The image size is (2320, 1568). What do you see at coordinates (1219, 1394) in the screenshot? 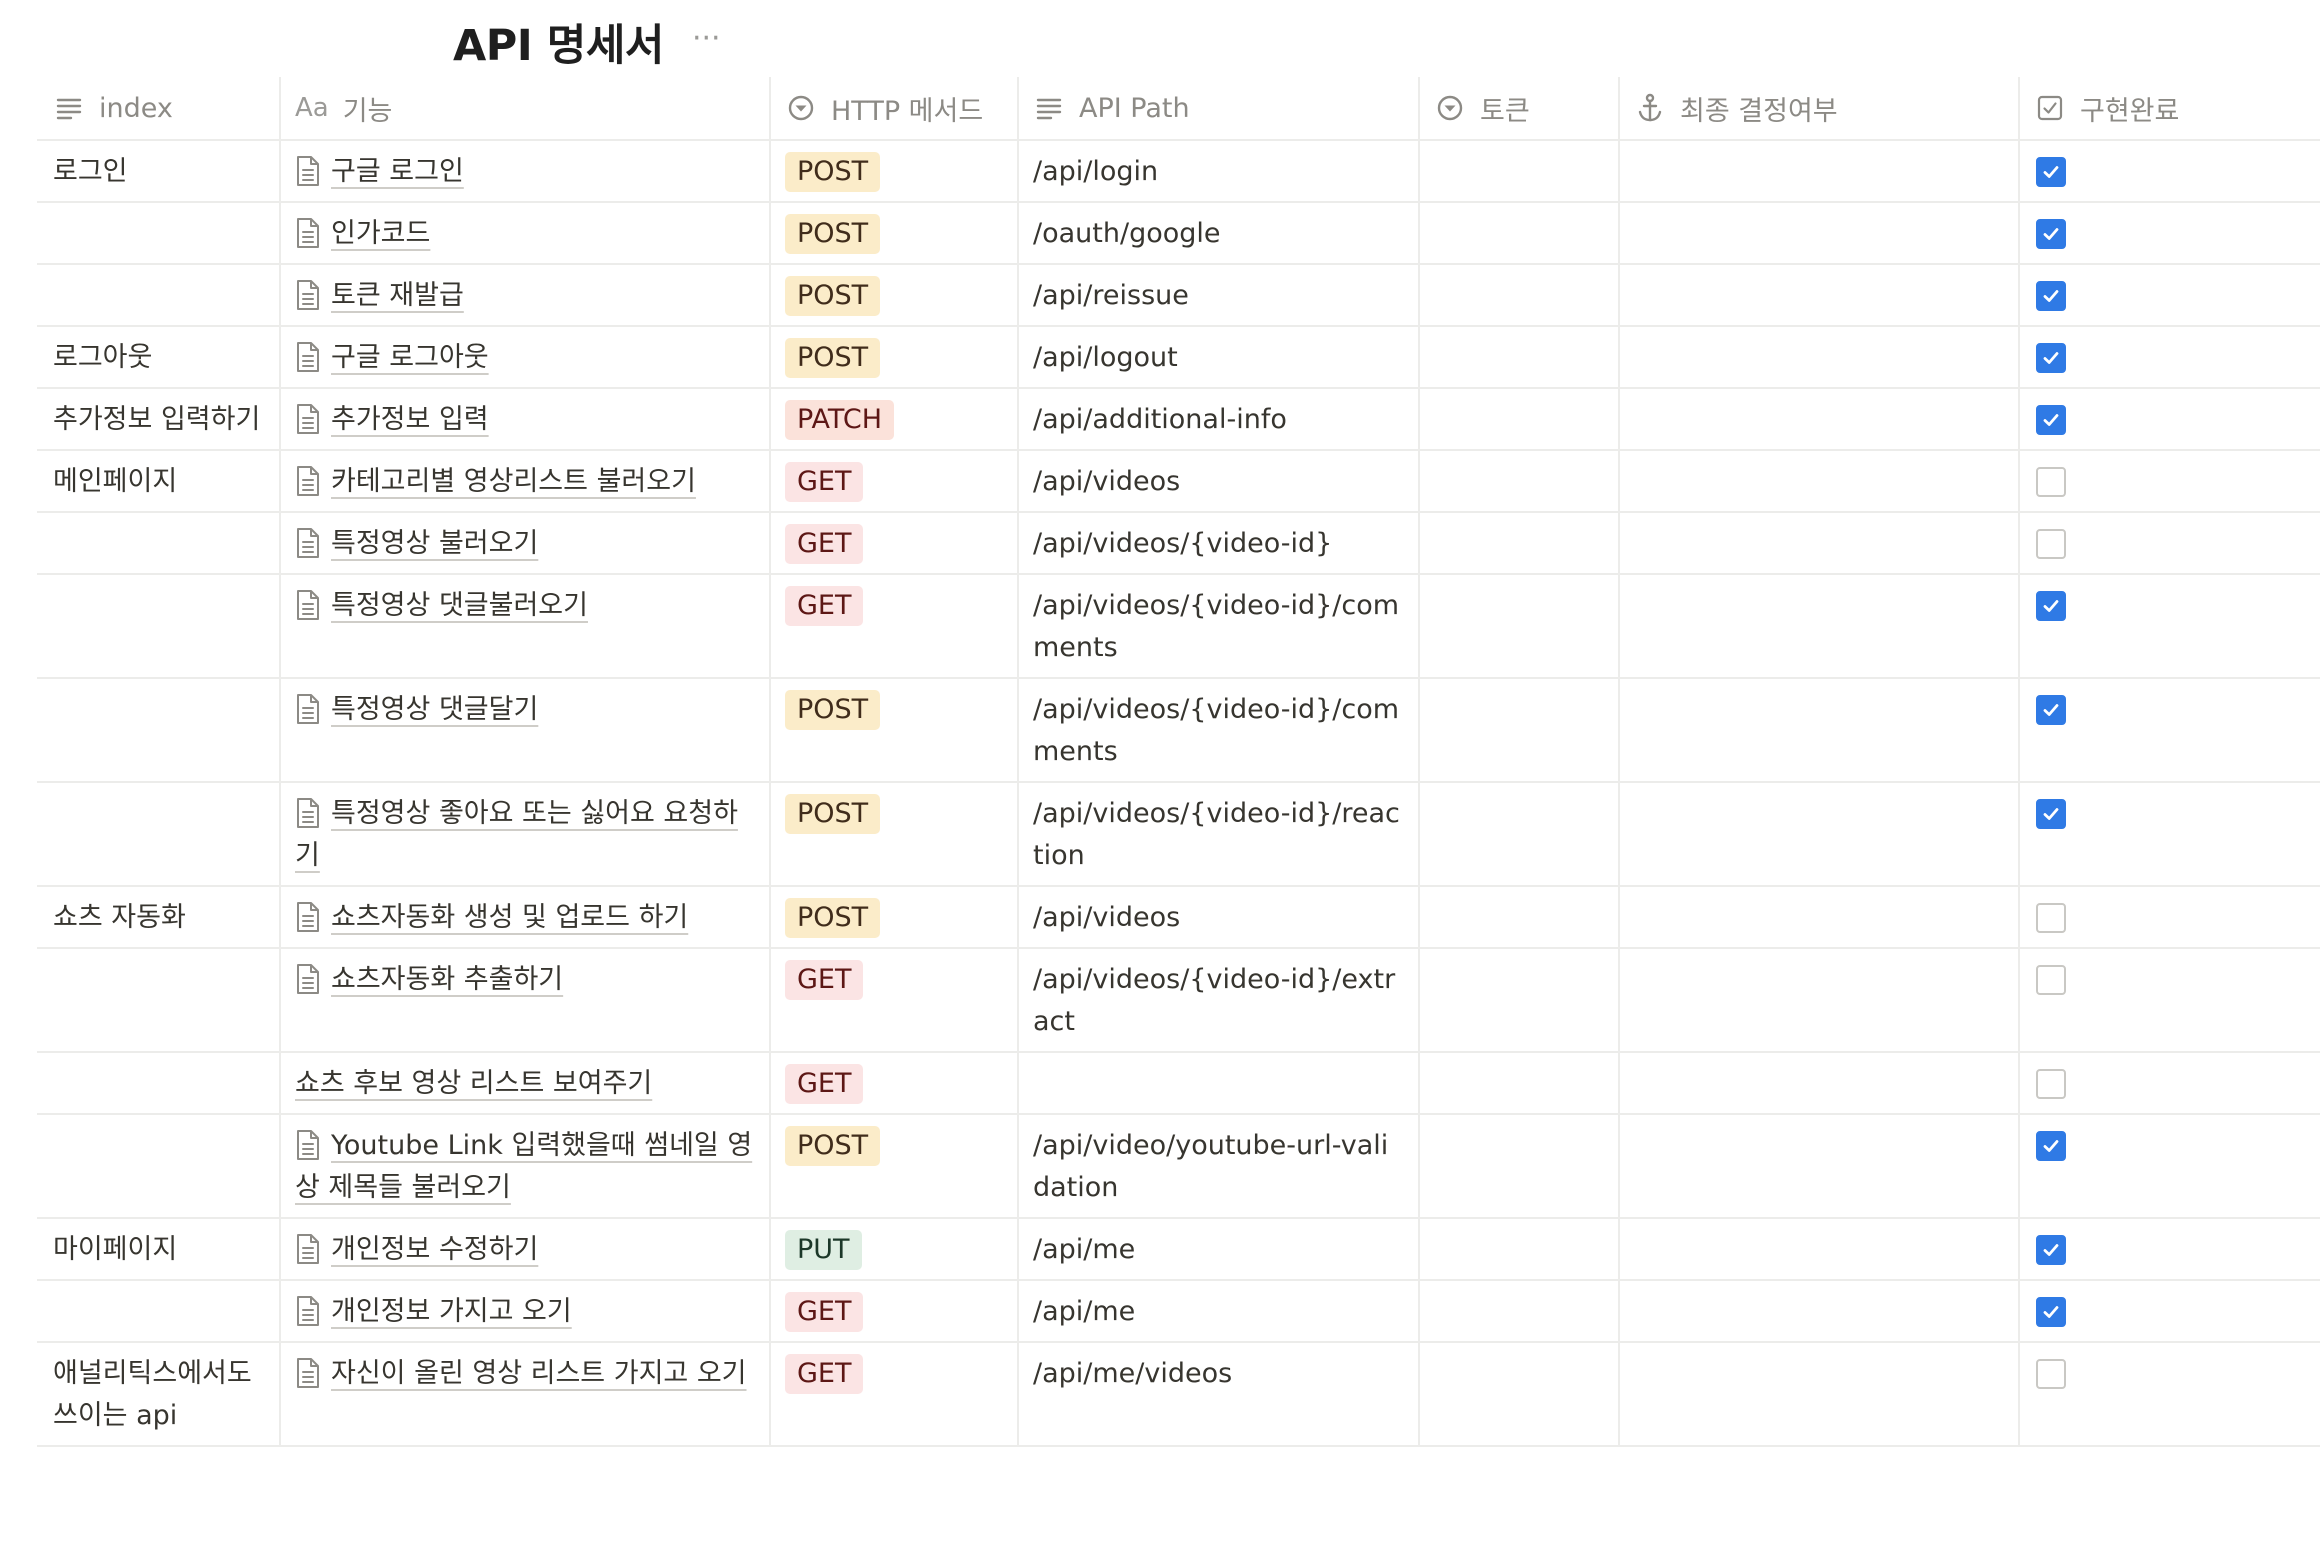
I see `cell-api-path: /api/me/videos` at bounding box center [1219, 1394].